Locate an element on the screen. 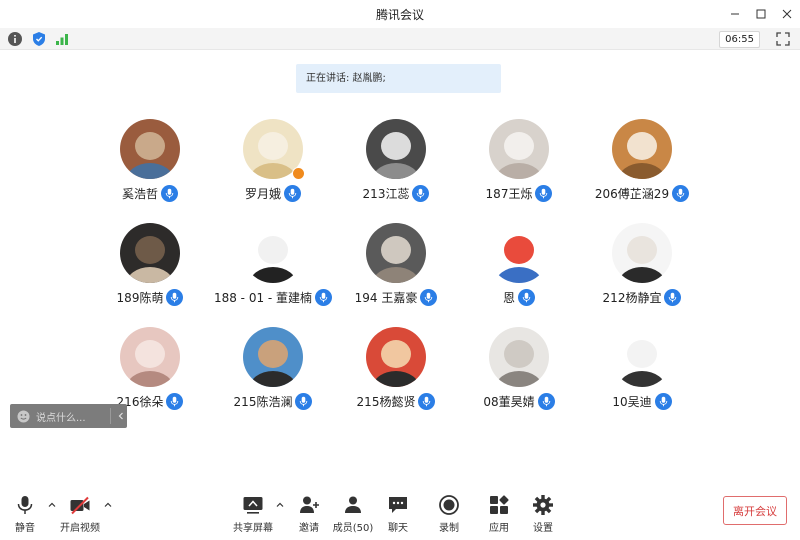 This screenshot has height=540, width=800. participant-name-line: 188 - 01 - 董建楠 is located at coordinates (273, 297).